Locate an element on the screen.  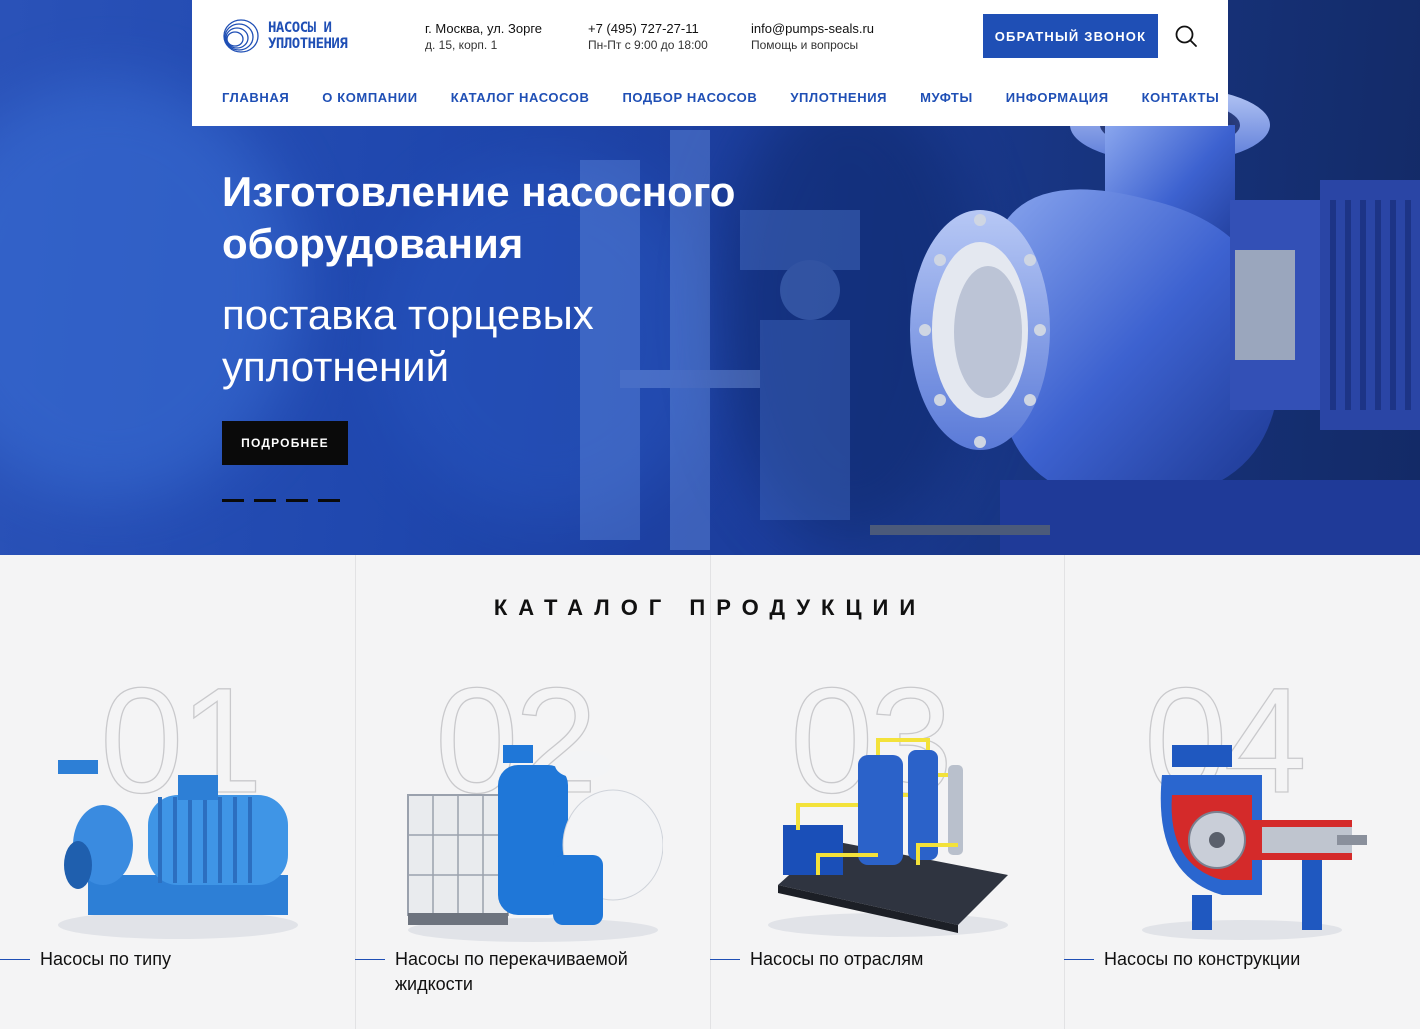
industrial-unit-image is located at coordinates (887, 837).